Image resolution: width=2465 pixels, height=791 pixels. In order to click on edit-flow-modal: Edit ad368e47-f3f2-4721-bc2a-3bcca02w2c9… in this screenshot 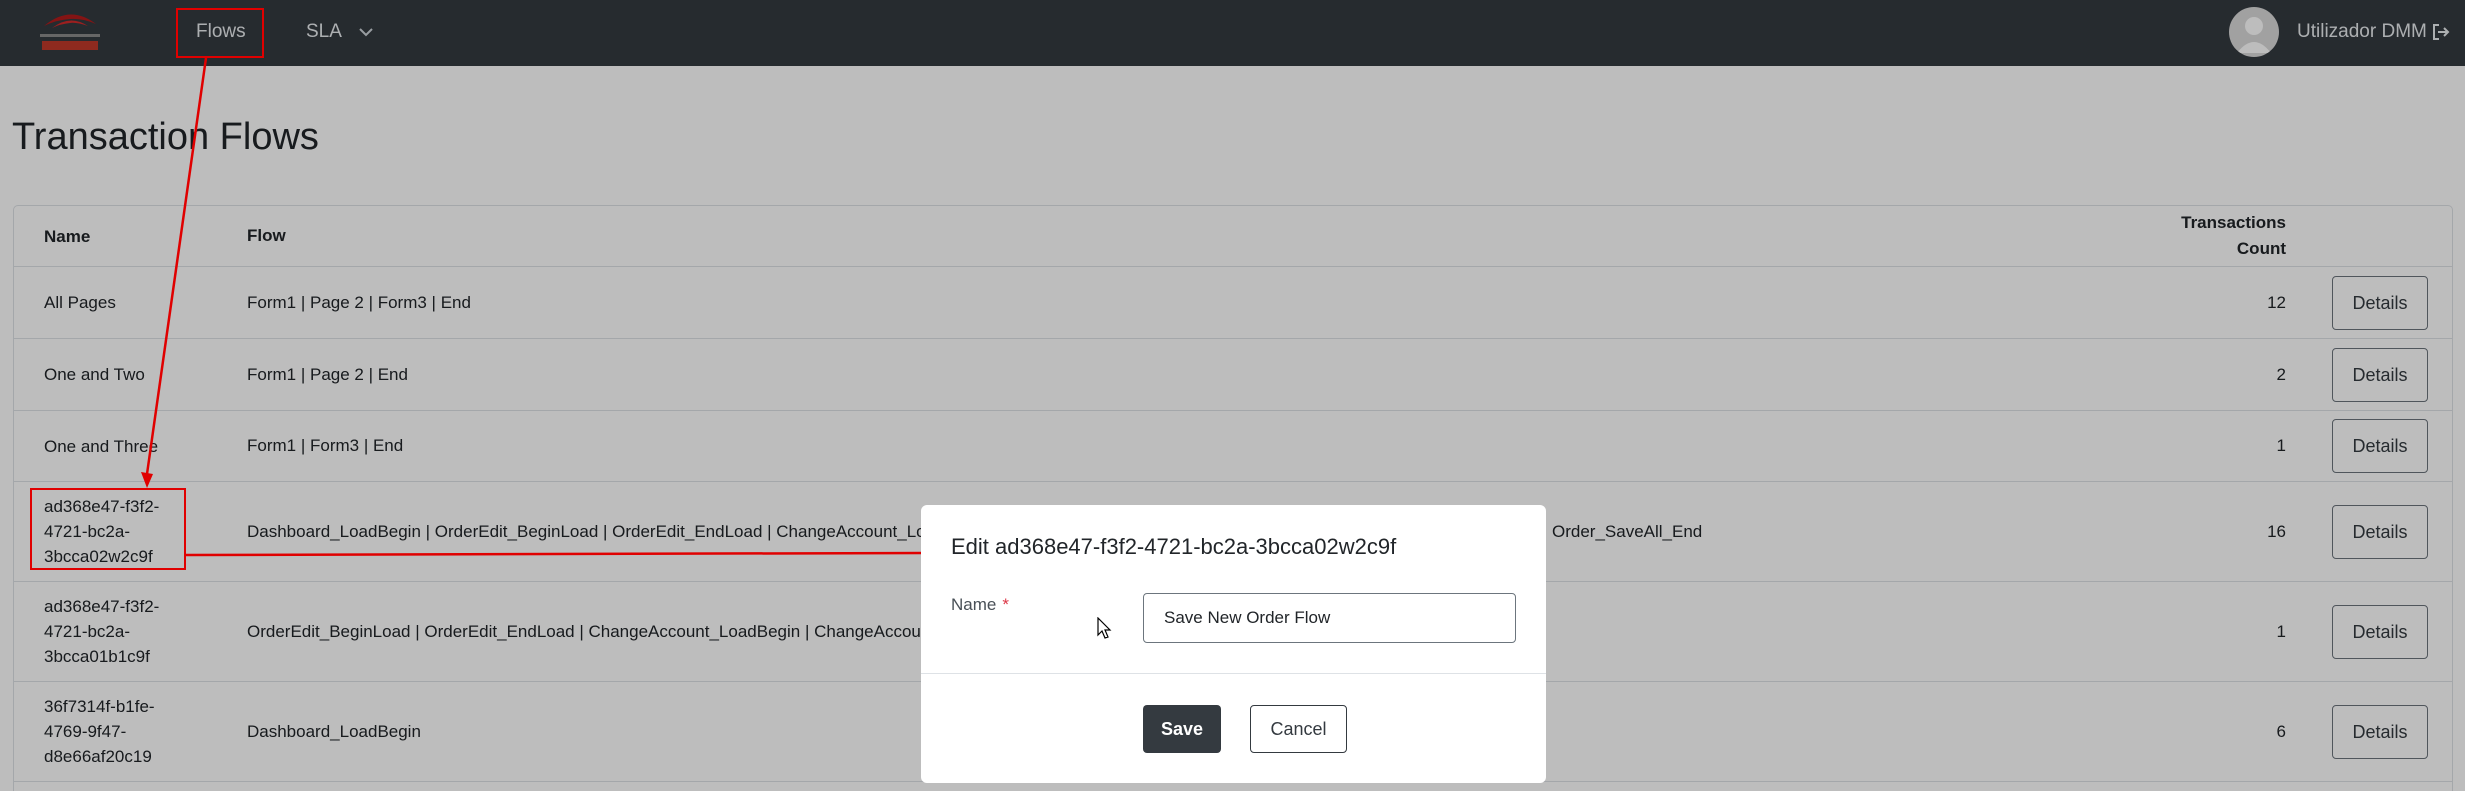, I will do `click(1233, 644)`.